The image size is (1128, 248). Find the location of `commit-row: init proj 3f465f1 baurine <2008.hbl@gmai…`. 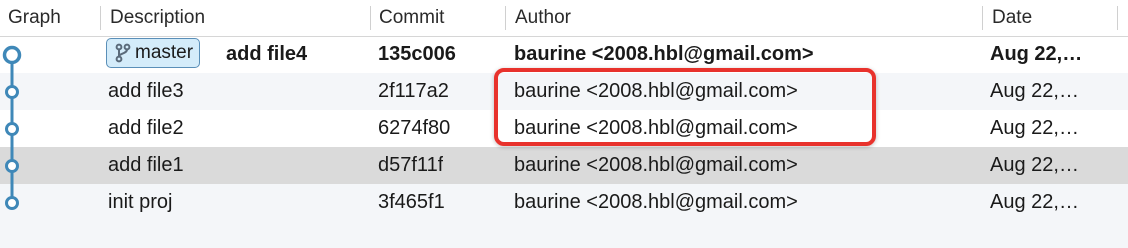

commit-row: init proj 3f465f1 baurine <2008.hbl@gmai… is located at coordinates (564, 202).